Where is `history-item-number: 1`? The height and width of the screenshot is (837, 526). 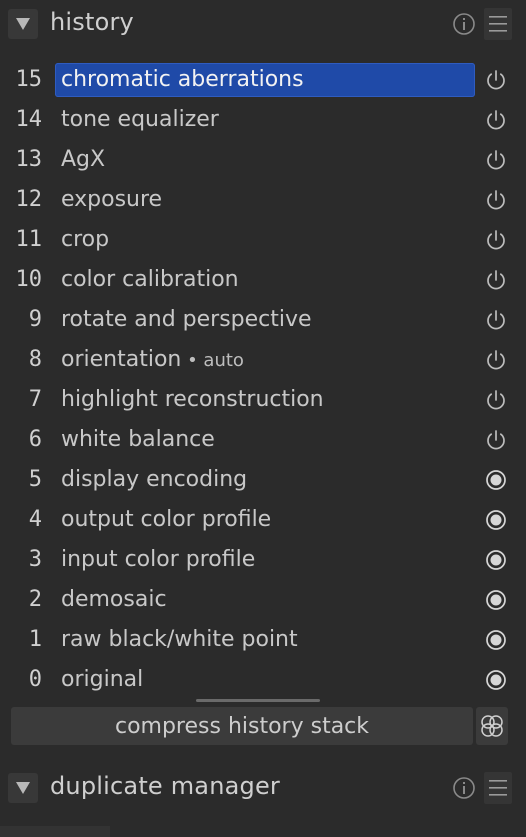
history-item-number: 1 is located at coordinates (35, 639).